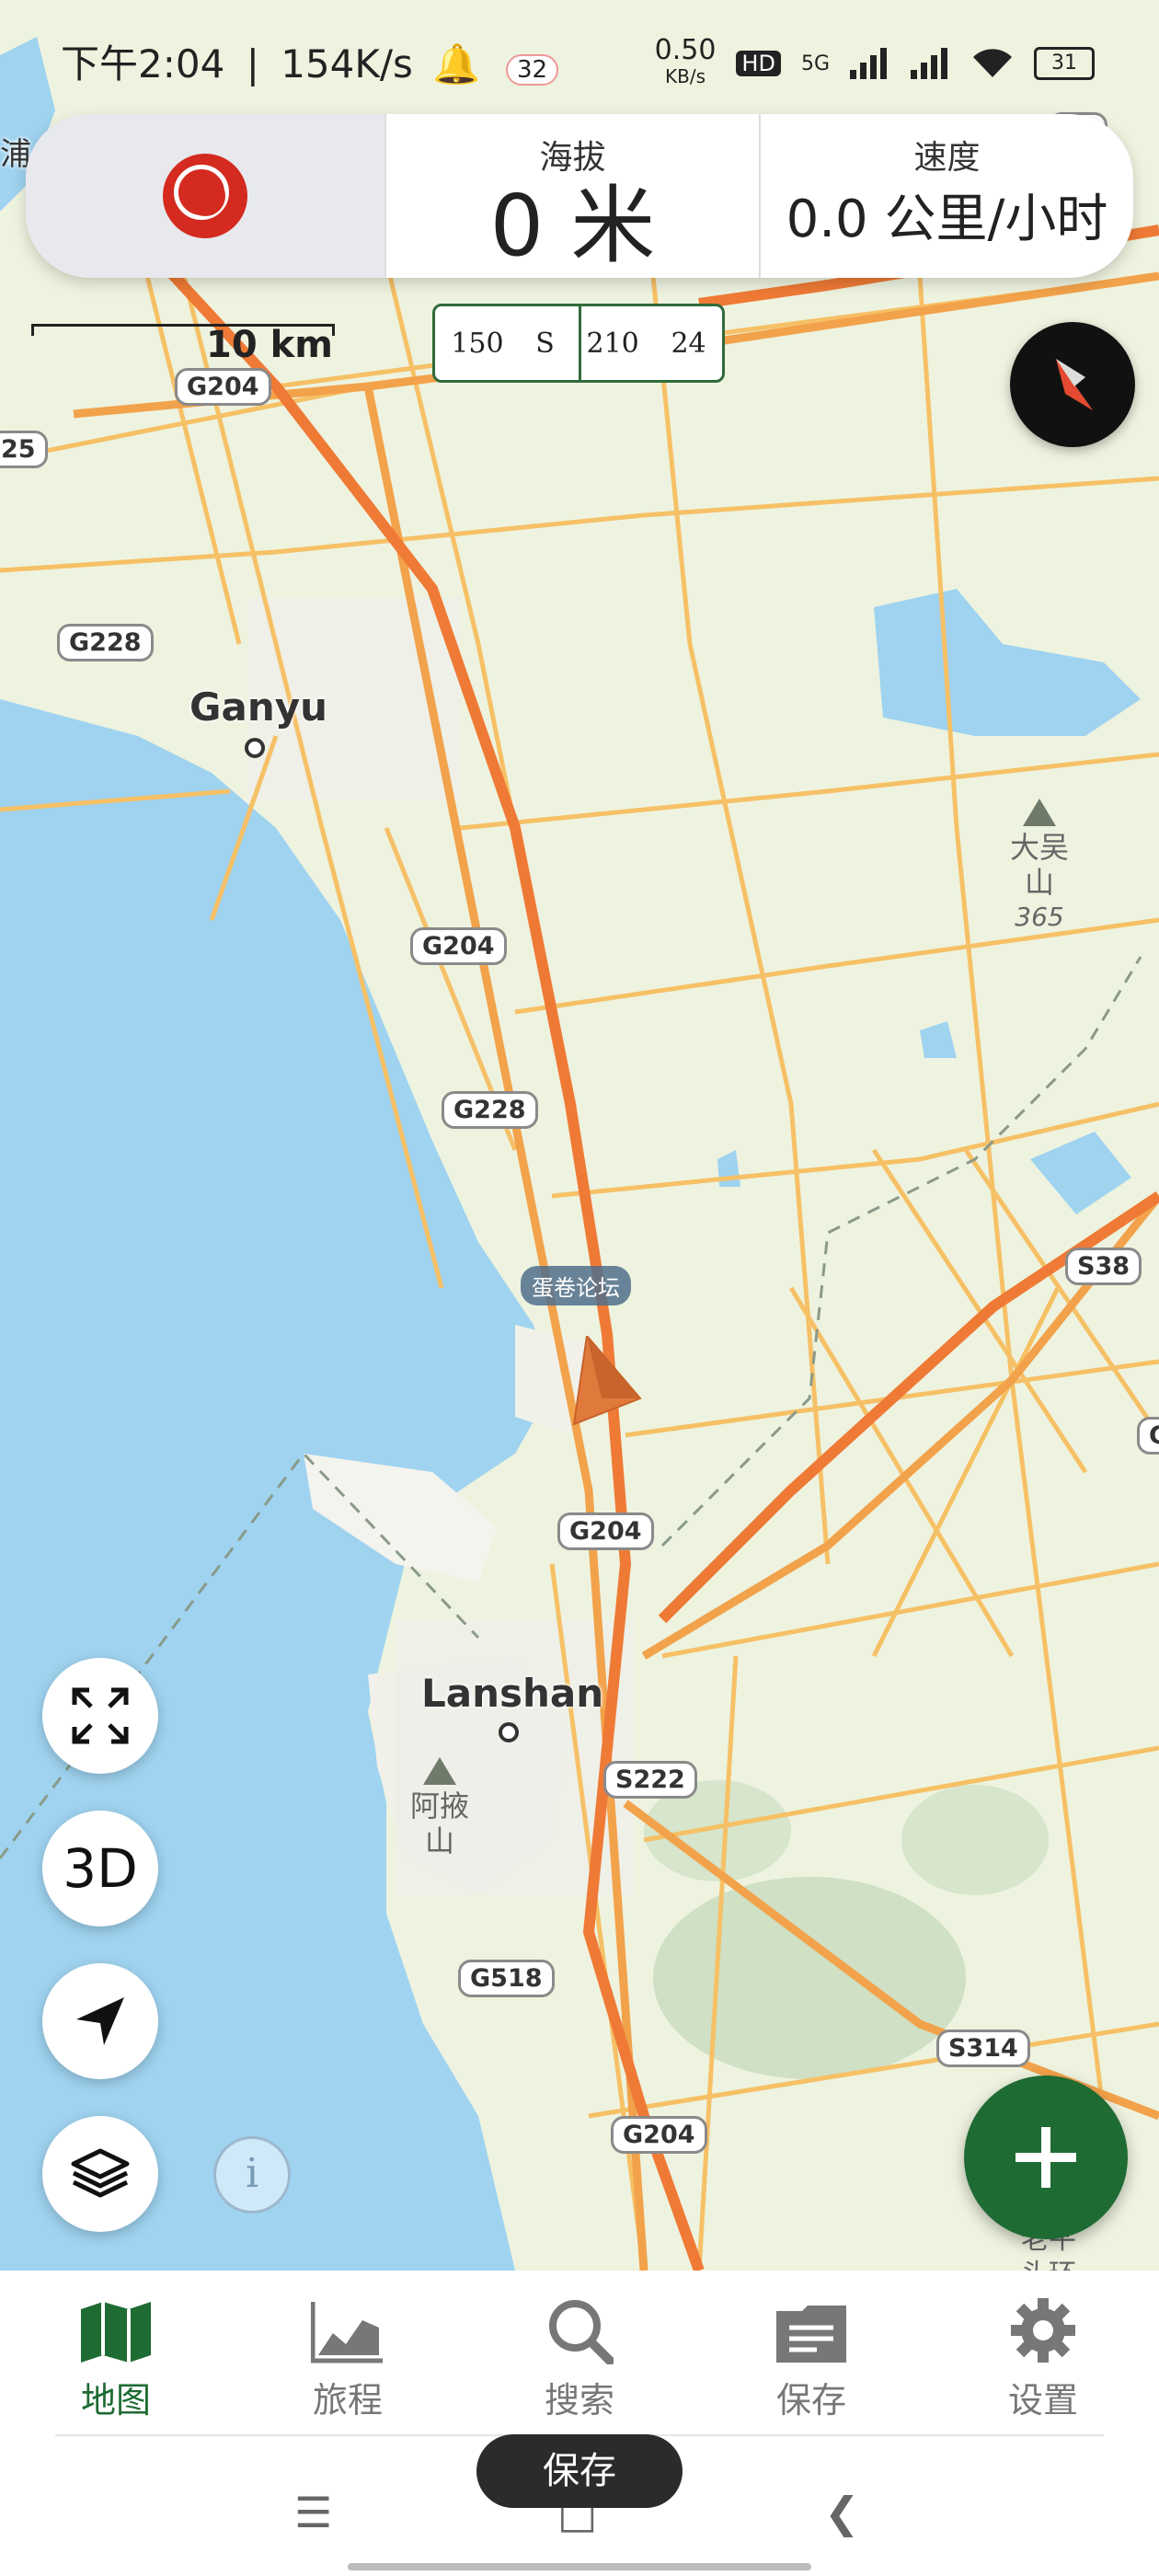 Image resolution: width=1159 pixels, height=2576 pixels. What do you see at coordinates (579, 2400) in the screenshot?
I see `nav-label: 搜索` at bounding box center [579, 2400].